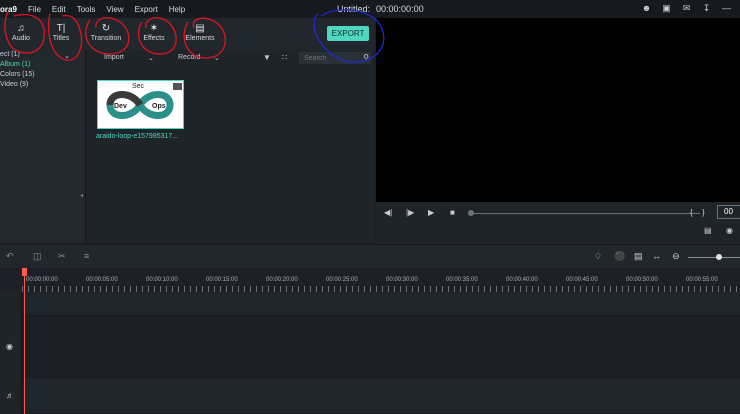 The width and height of the screenshot is (740, 414). What do you see at coordinates (282, 280) in the screenshot?
I see `ruler-label: 00:00:20:00` at bounding box center [282, 280].